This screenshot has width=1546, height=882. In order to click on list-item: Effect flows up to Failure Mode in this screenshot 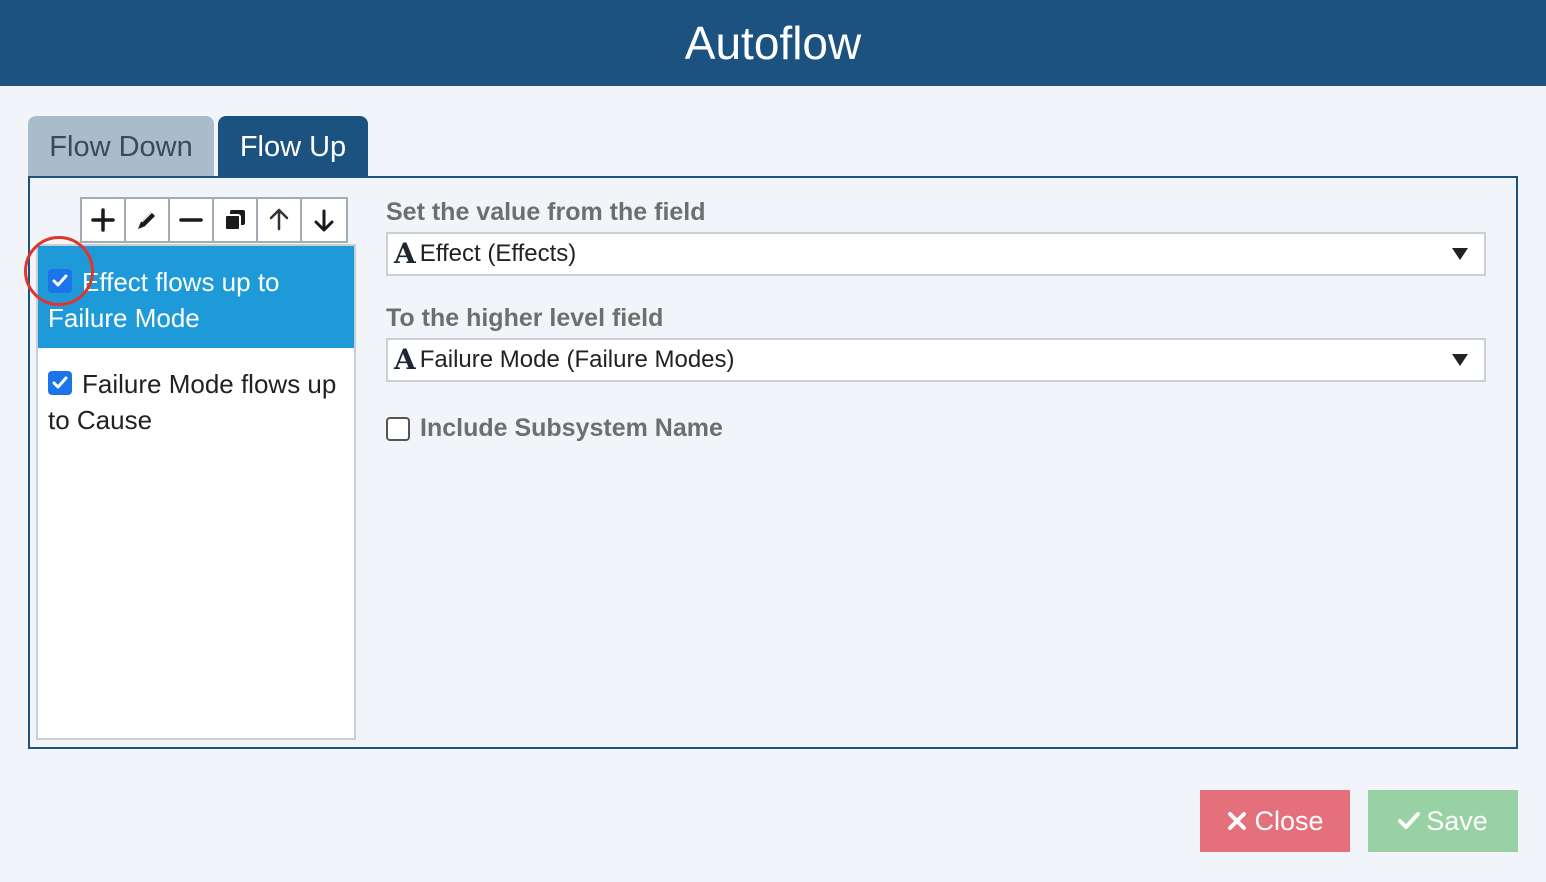, I will do `click(196, 297)`.